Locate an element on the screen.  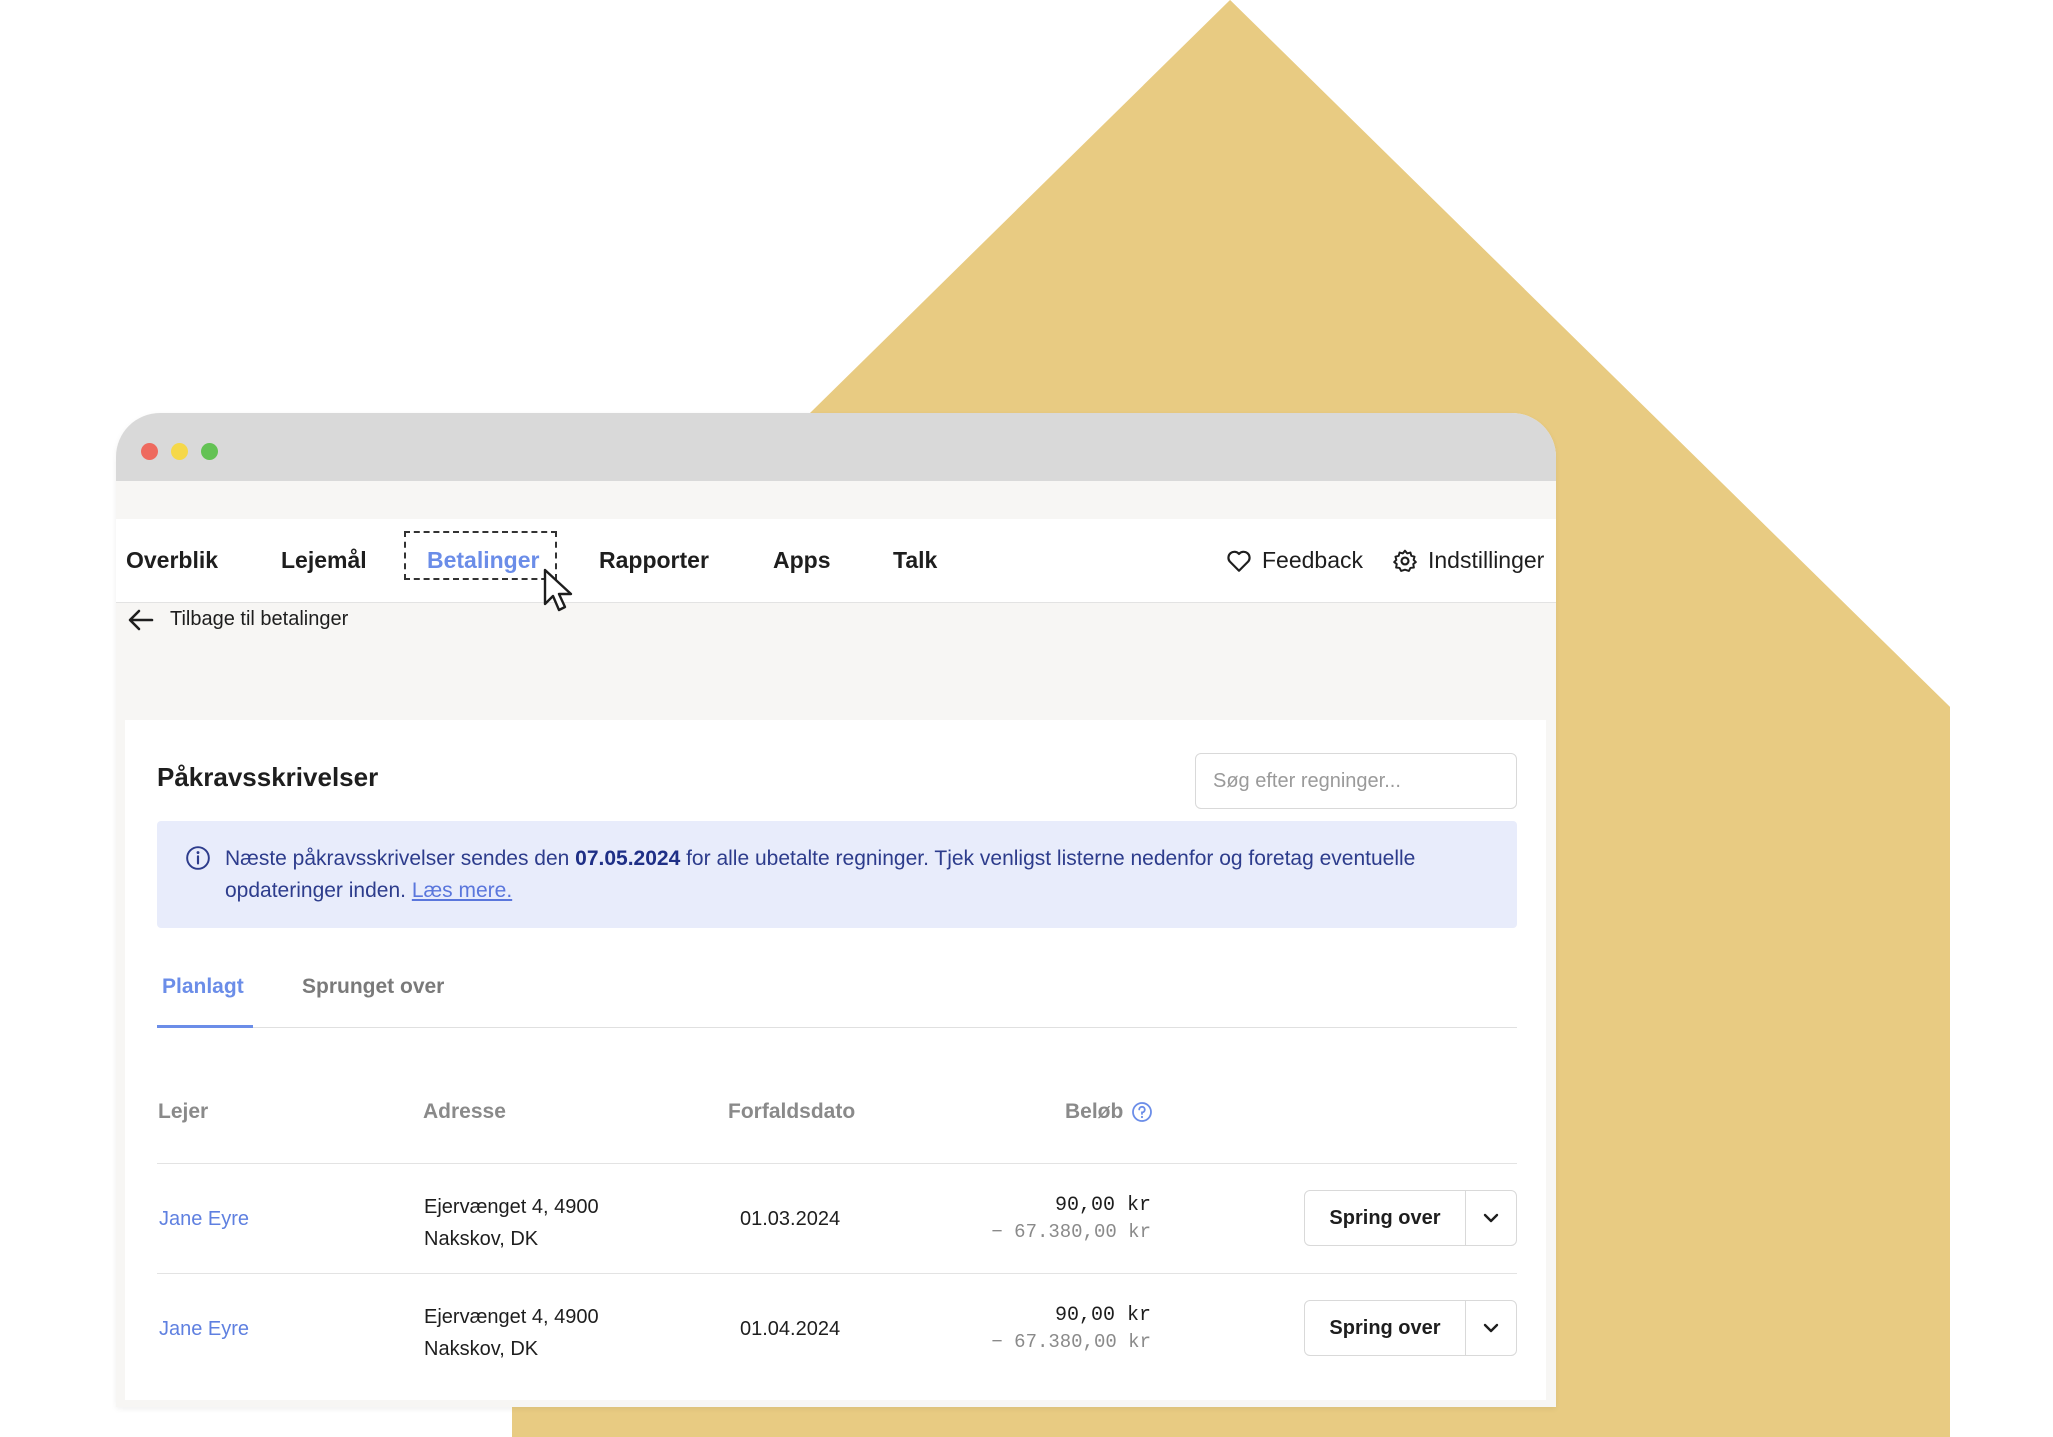
info-date: 07.05.2024 is located at coordinates (628, 858).